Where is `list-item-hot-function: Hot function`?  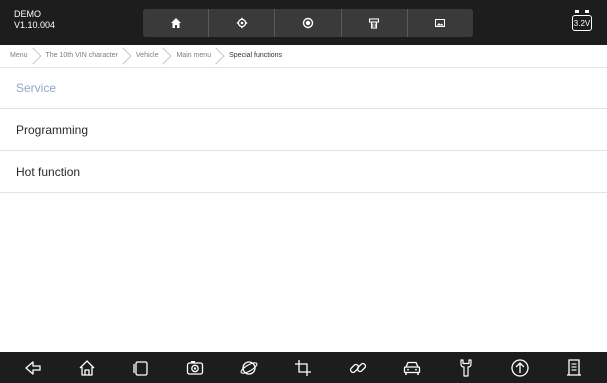
list-item-hot-function: Hot function is located at coordinates (303, 172).